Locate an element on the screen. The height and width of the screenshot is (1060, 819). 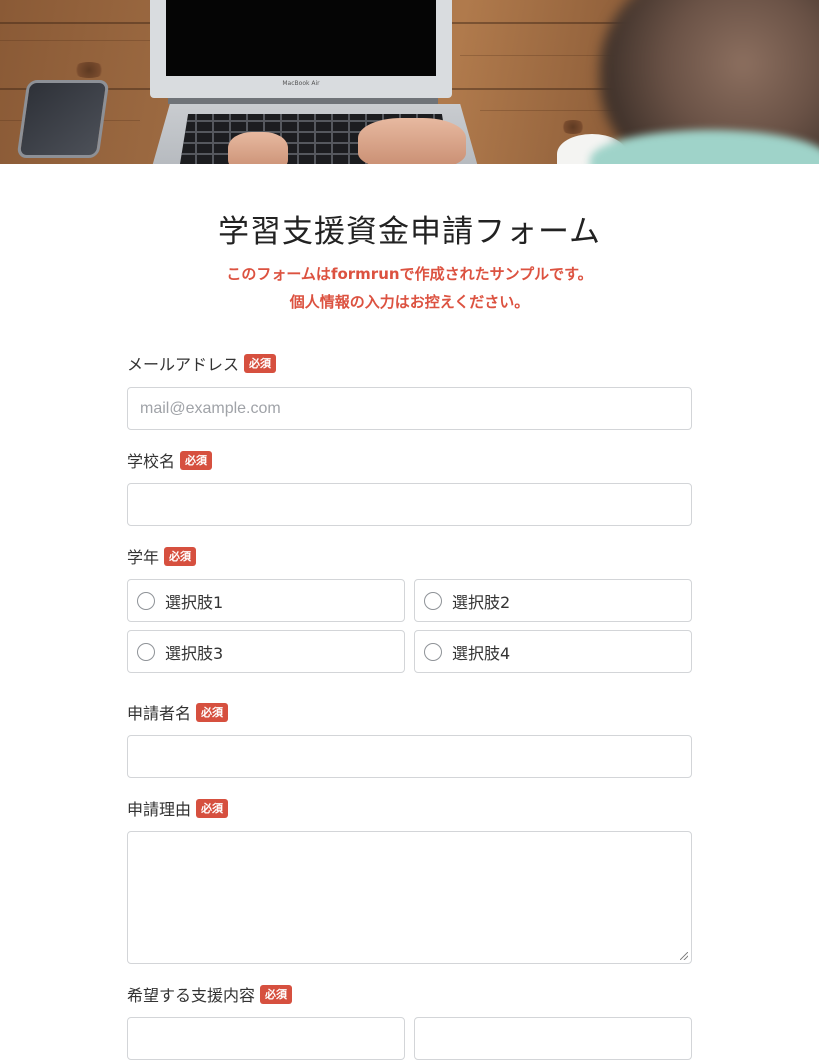
support-label-text: 希望する支援内容 is located at coordinates (191, 995).